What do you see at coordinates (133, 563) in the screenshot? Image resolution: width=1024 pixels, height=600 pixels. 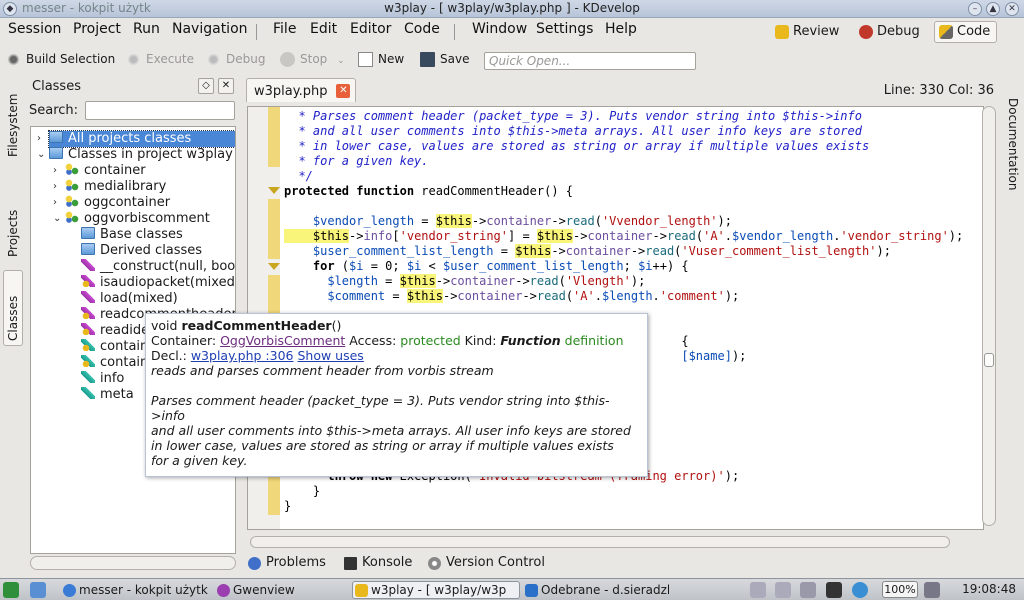 I see `tree-horizontal-scrollbar` at bounding box center [133, 563].